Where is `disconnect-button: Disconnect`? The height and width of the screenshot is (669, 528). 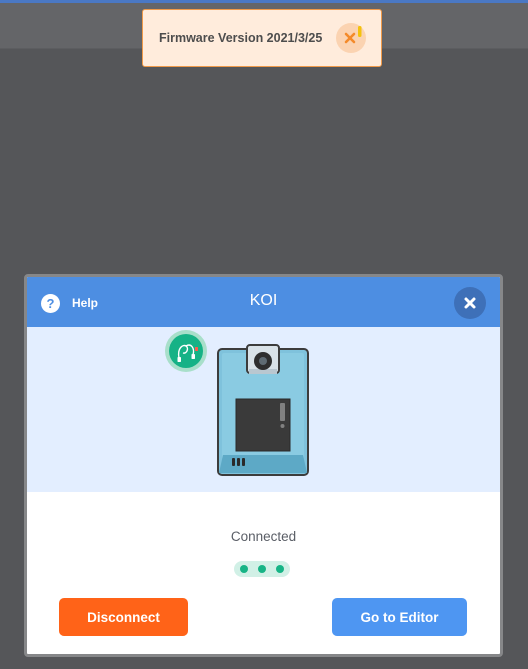 disconnect-button: Disconnect is located at coordinates (123, 617).